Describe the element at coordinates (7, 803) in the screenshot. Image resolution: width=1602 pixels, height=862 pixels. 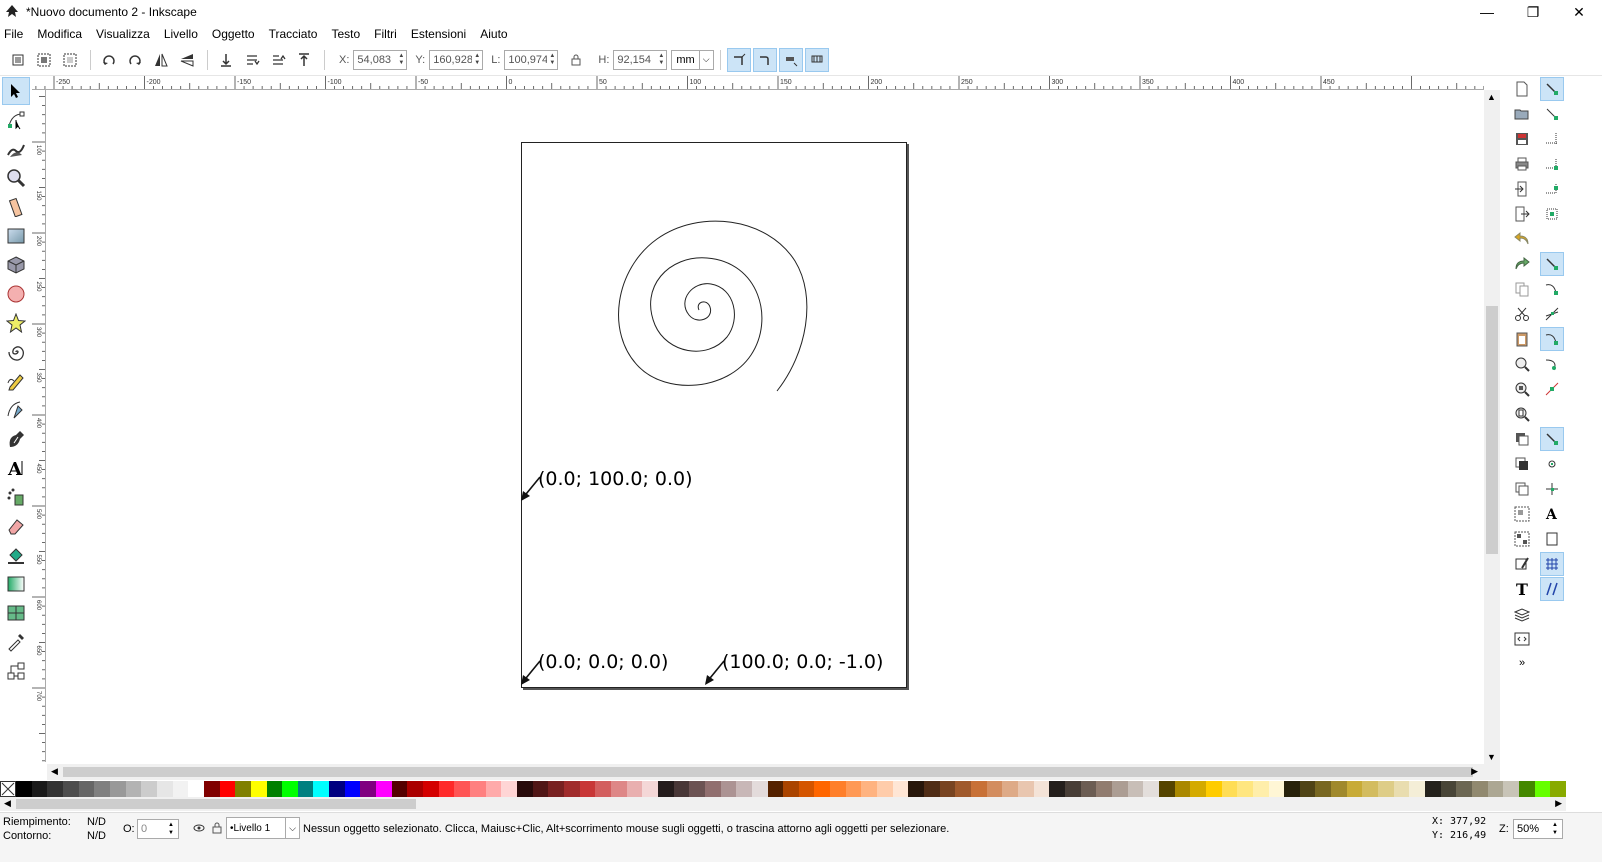
I see `palette-scroll-left-icon: ◀` at that location.